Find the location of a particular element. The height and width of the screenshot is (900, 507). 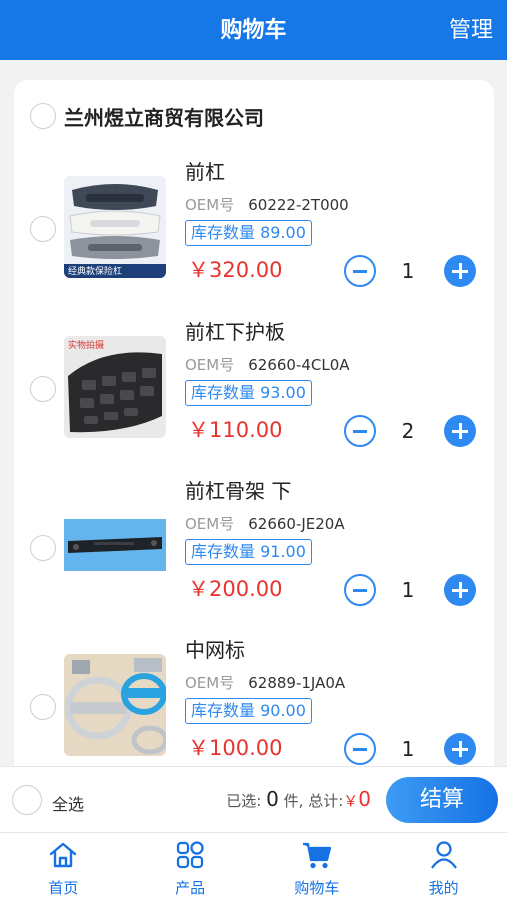

oem-line: OEM号 60222-2T000 is located at coordinates (267, 204).